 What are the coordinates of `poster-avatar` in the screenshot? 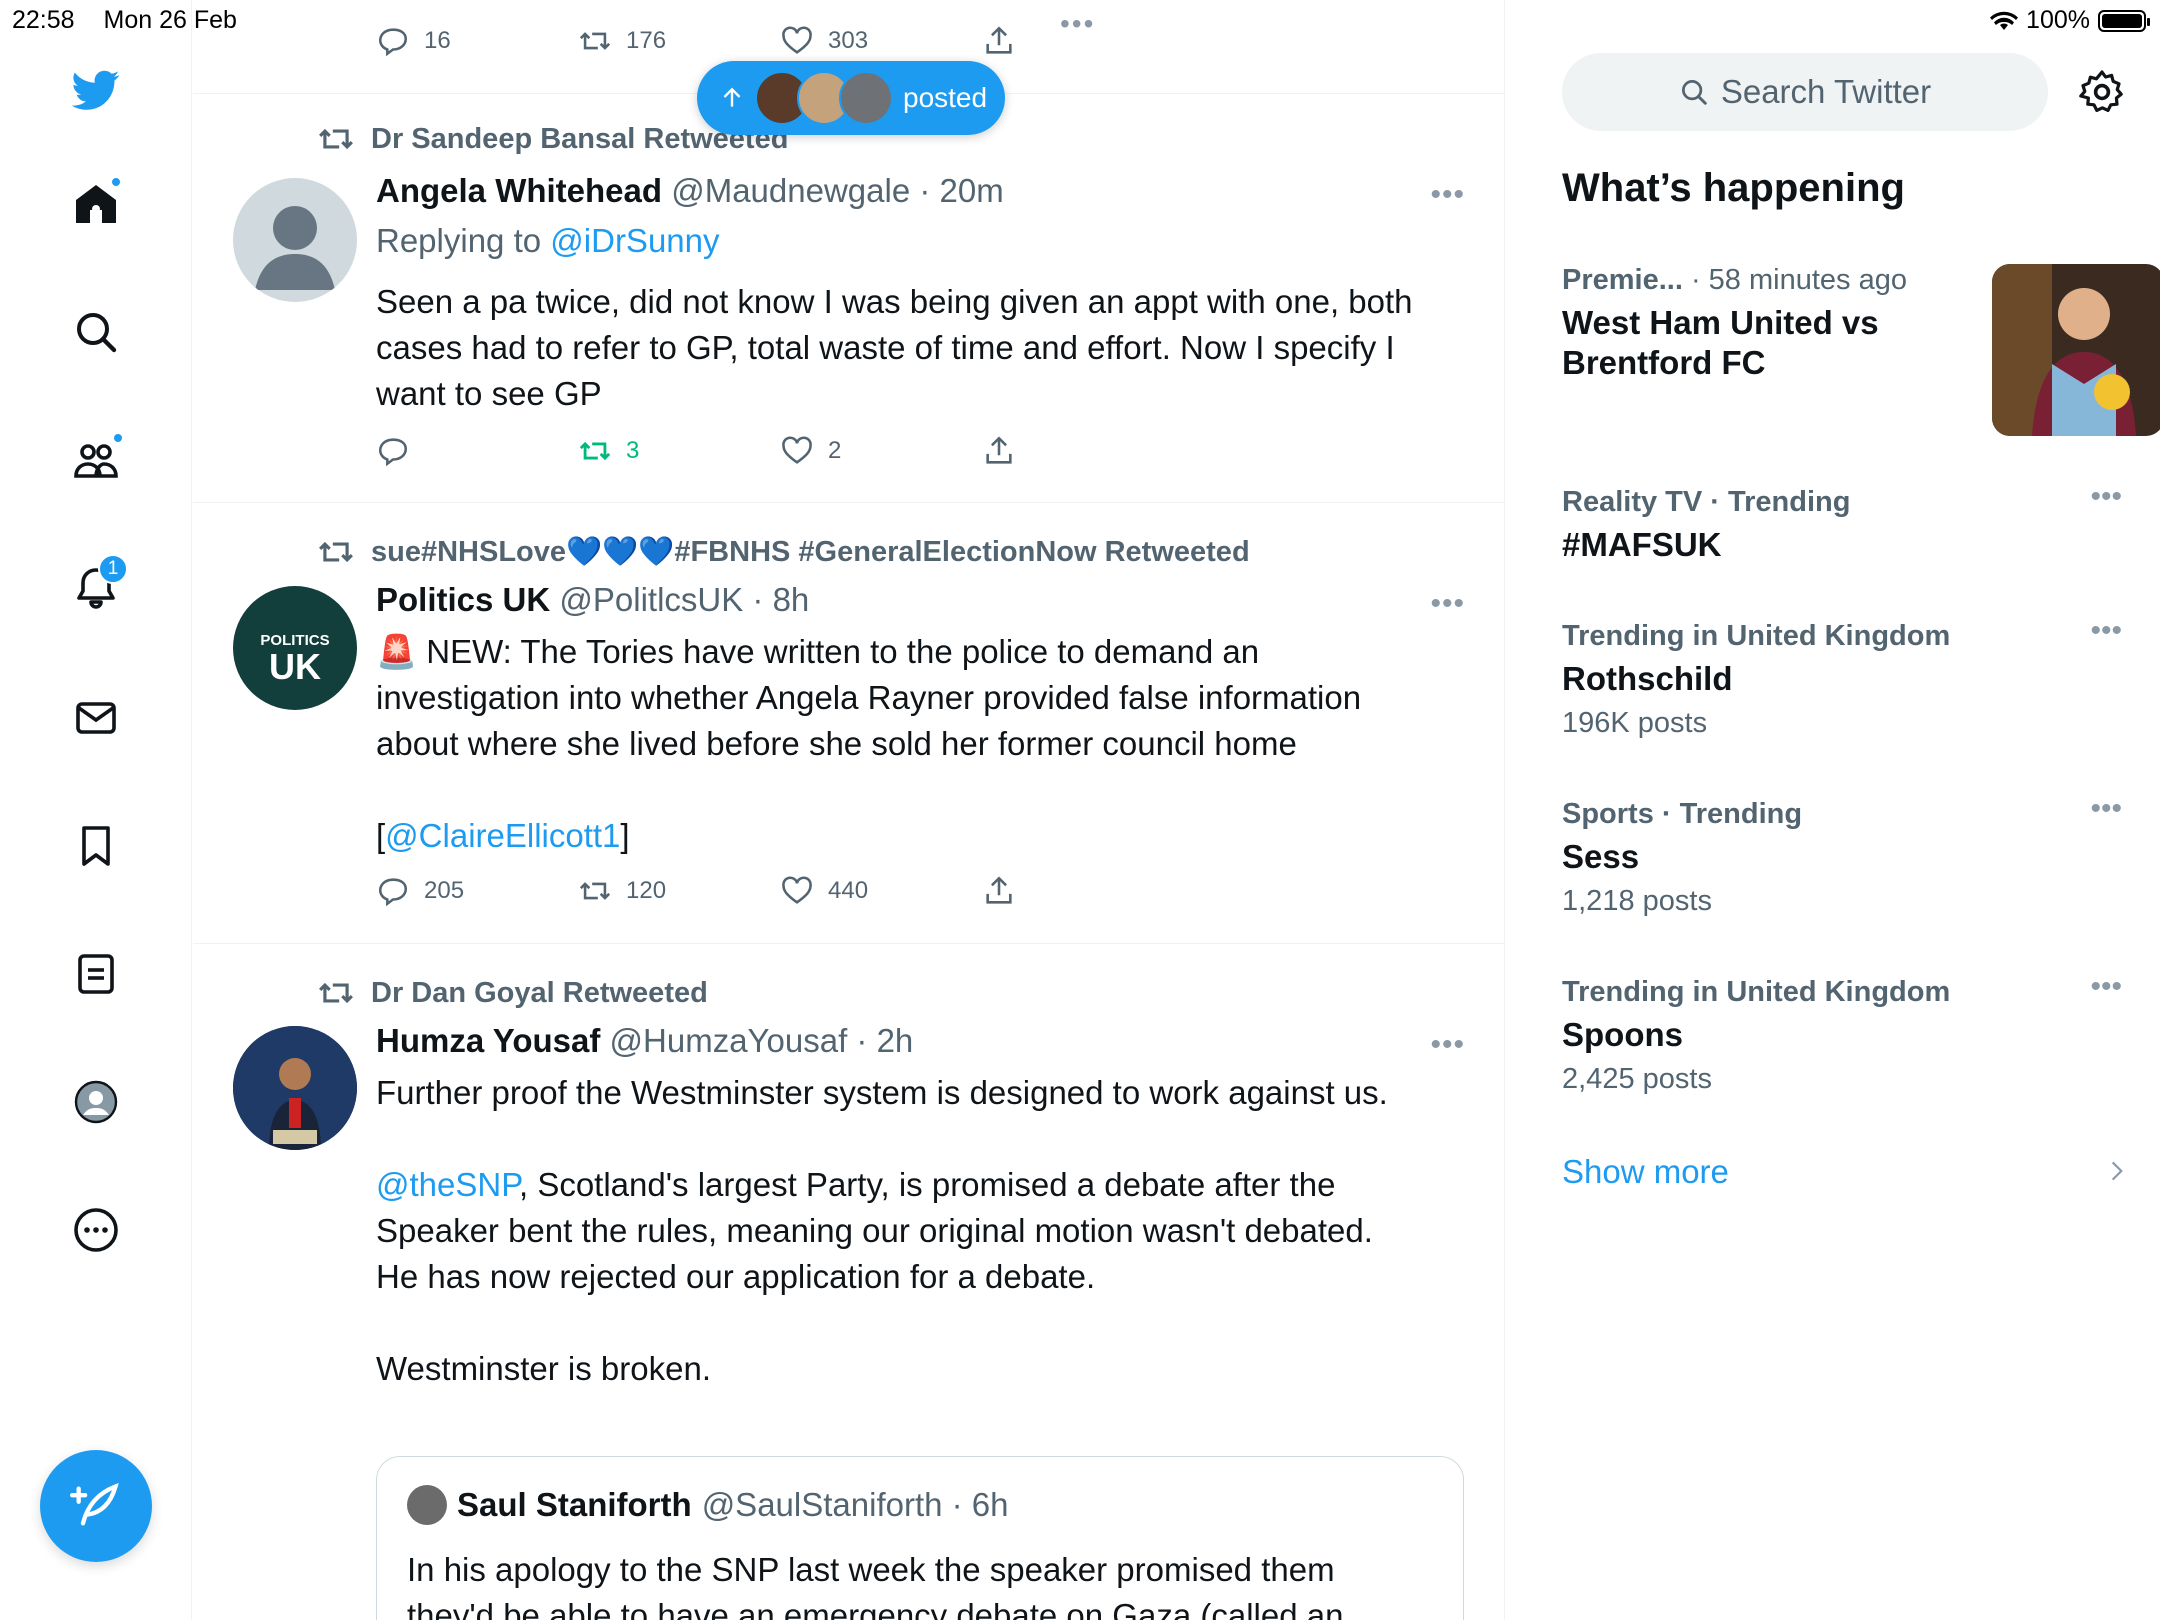 It's located at (866, 98).